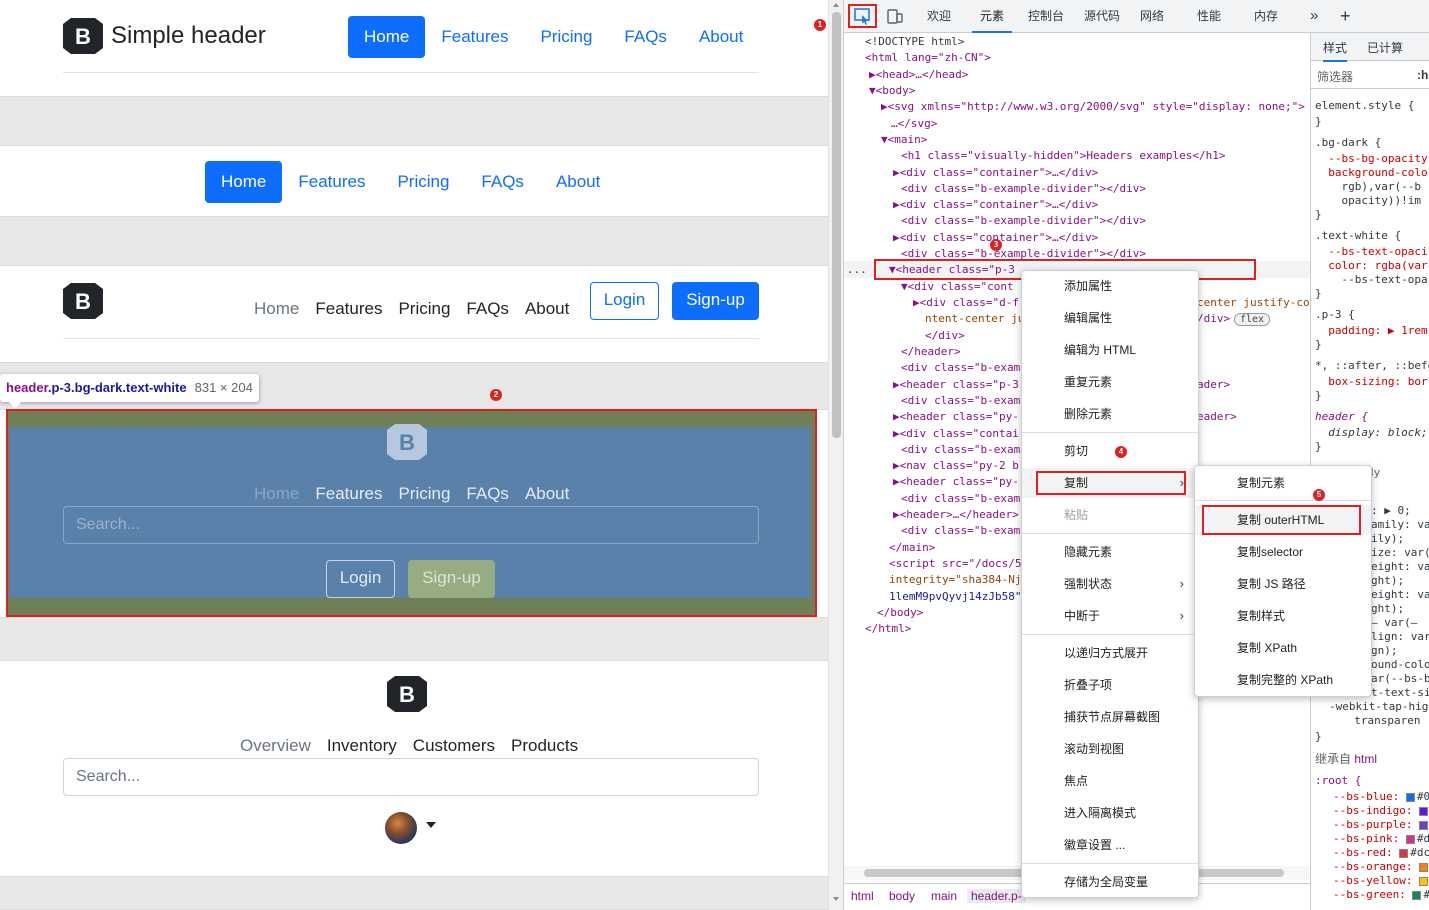 The height and width of the screenshot is (910, 1429). Describe the element at coordinates (624, 301) in the screenshot. I see `login-button: Login` at that location.